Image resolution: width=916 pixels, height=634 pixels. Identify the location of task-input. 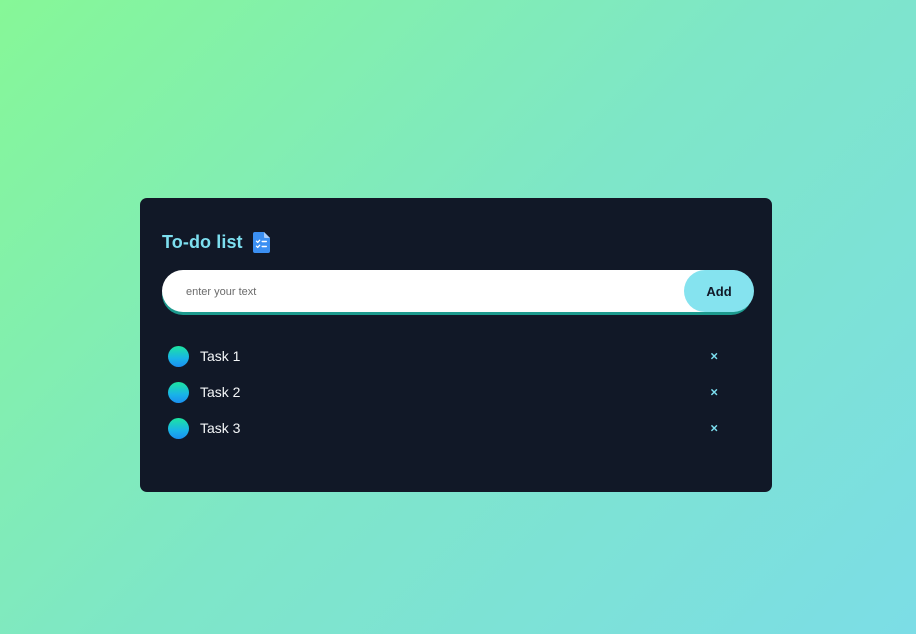
(426, 292).